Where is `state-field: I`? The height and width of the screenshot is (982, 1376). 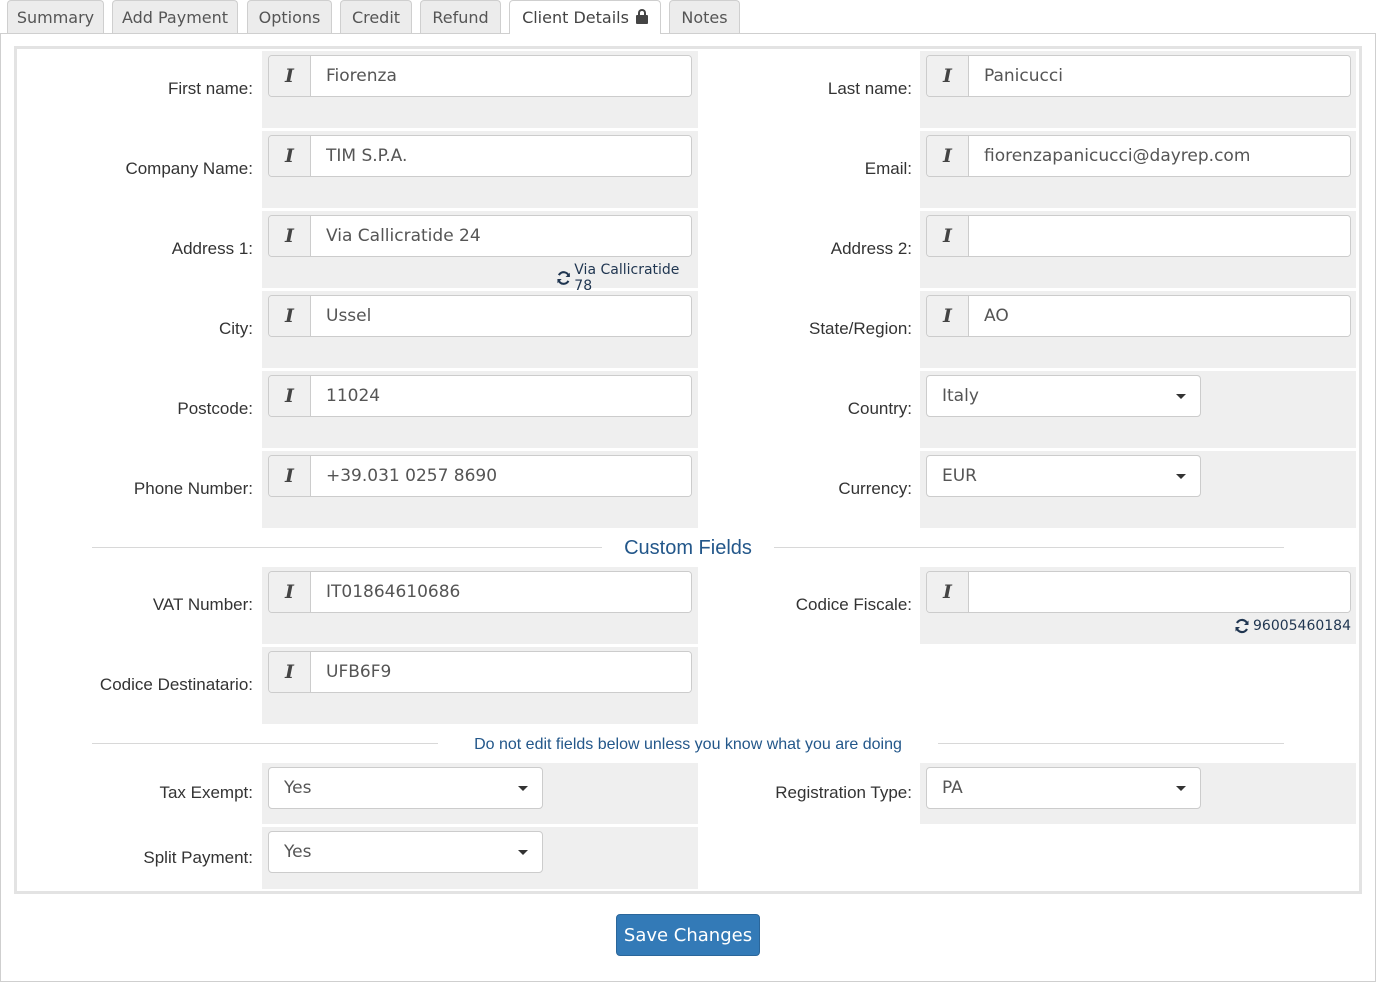 state-field: I is located at coordinates (1138, 316).